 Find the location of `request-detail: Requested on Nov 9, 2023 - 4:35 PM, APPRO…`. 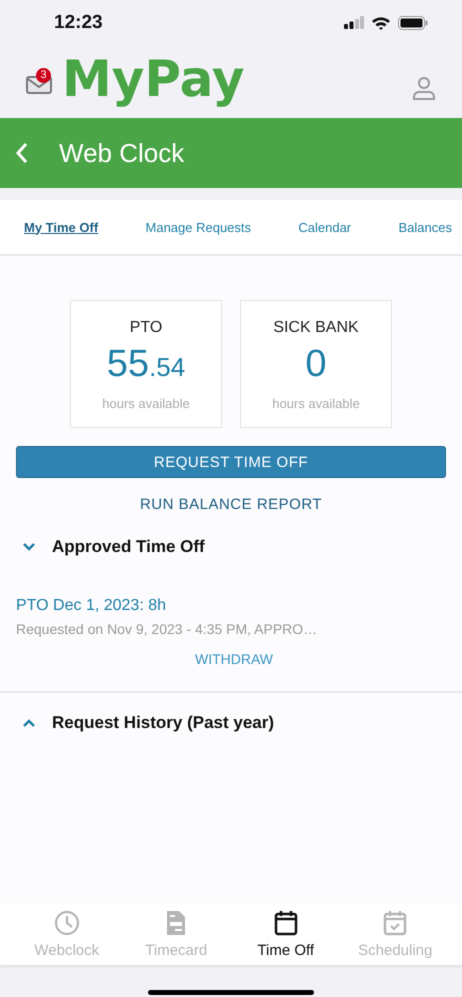

request-detail: Requested on Nov 9, 2023 - 4:35 PM, APPRO… is located at coordinates (167, 629).